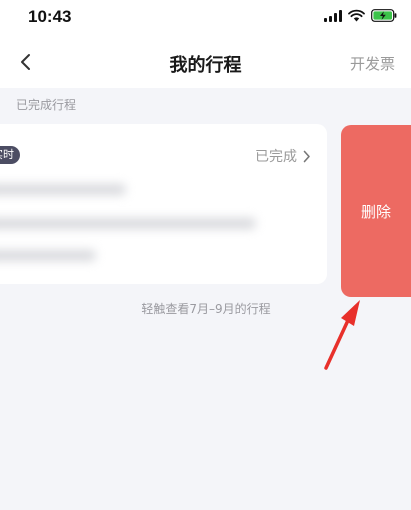 The height and width of the screenshot is (510, 411). What do you see at coordinates (376, 211) in the screenshot?
I see `delete-button: 删除` at bounding box center [376, 211].